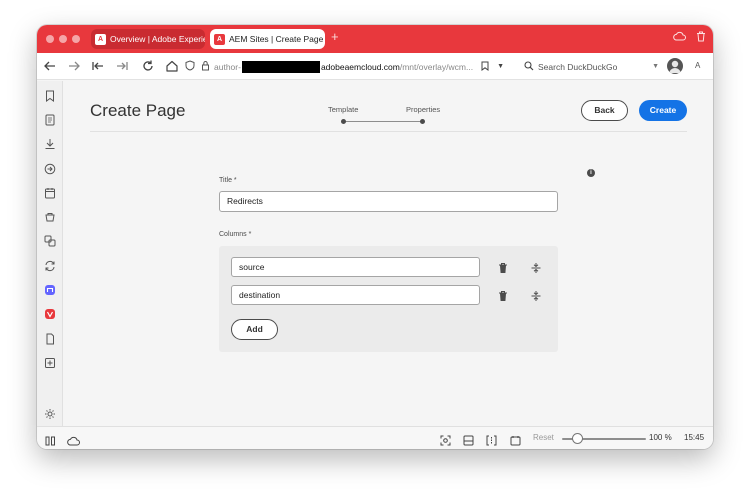 Image resolution: width=750 pixels, height=498 pixels. What do you see at coordinates (515, 441) in the screenshot?
I see `image-toggle-icon` at bounding box center [515, 441].